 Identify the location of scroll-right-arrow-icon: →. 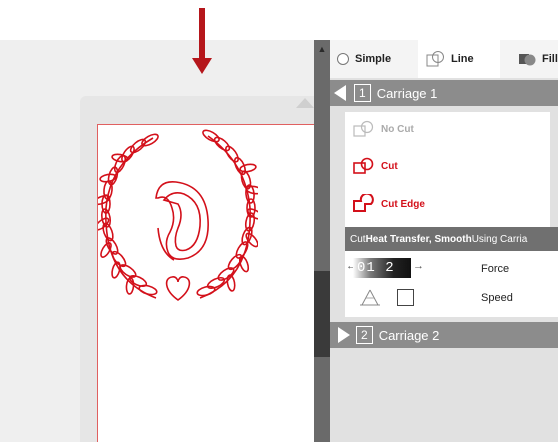
(418, 266).